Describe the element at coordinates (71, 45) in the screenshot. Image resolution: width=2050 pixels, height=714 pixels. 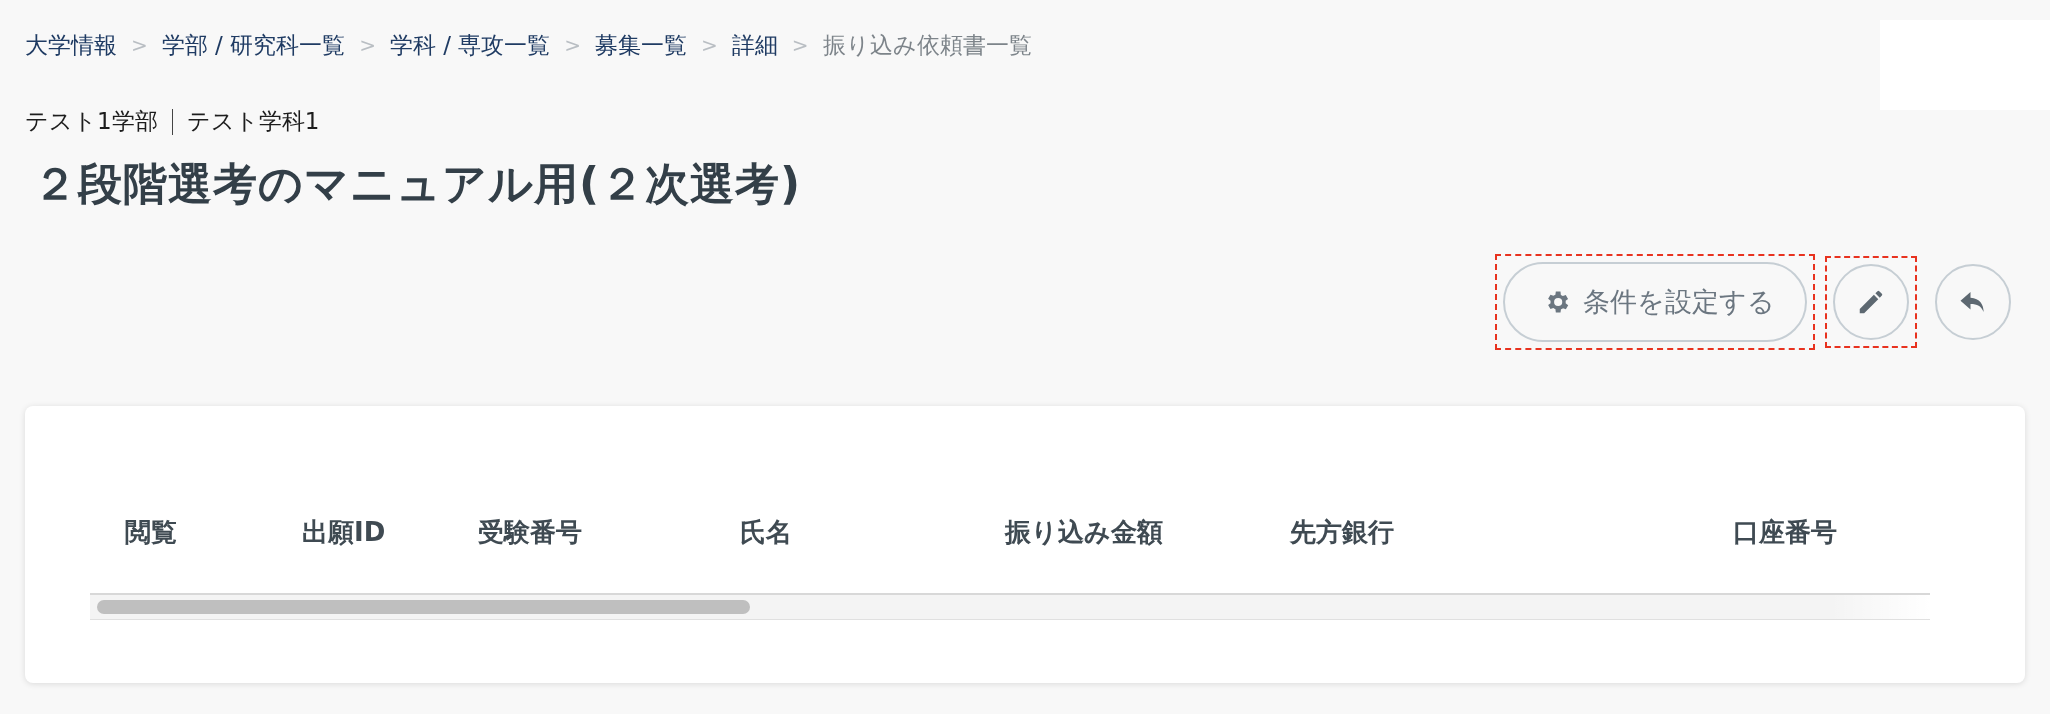
I see `breadcrumb-link: 大学情報` at that location.